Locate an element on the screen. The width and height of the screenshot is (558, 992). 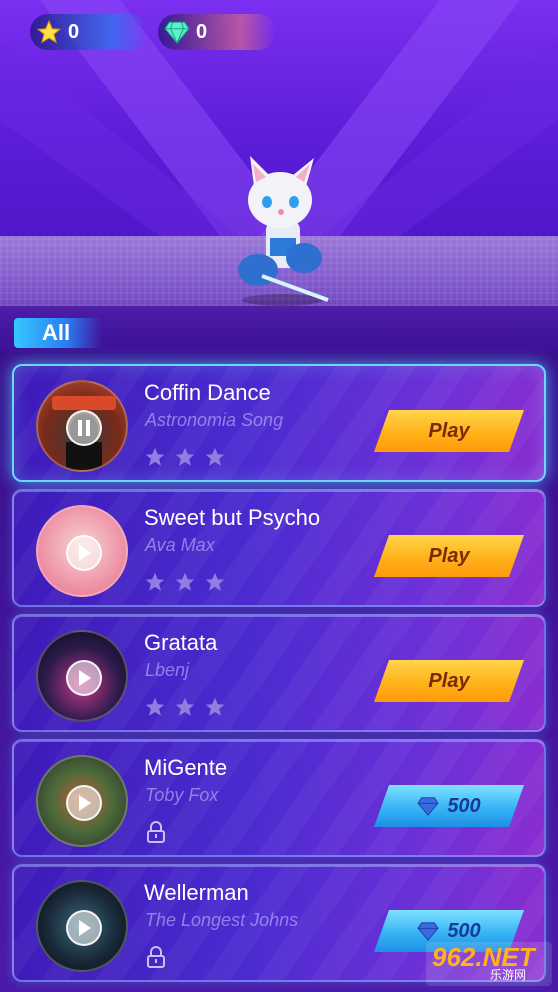
song-artist: The Longest Johns is located at coordinates (222, 920).